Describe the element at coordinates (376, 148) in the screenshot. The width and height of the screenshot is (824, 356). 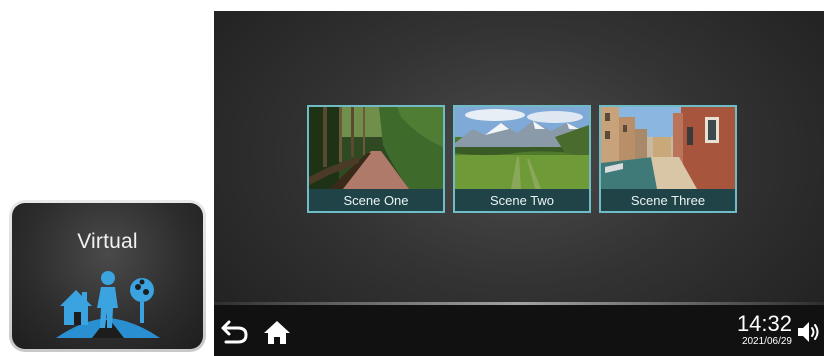
I see `forest-path-thumbnail` at that location.